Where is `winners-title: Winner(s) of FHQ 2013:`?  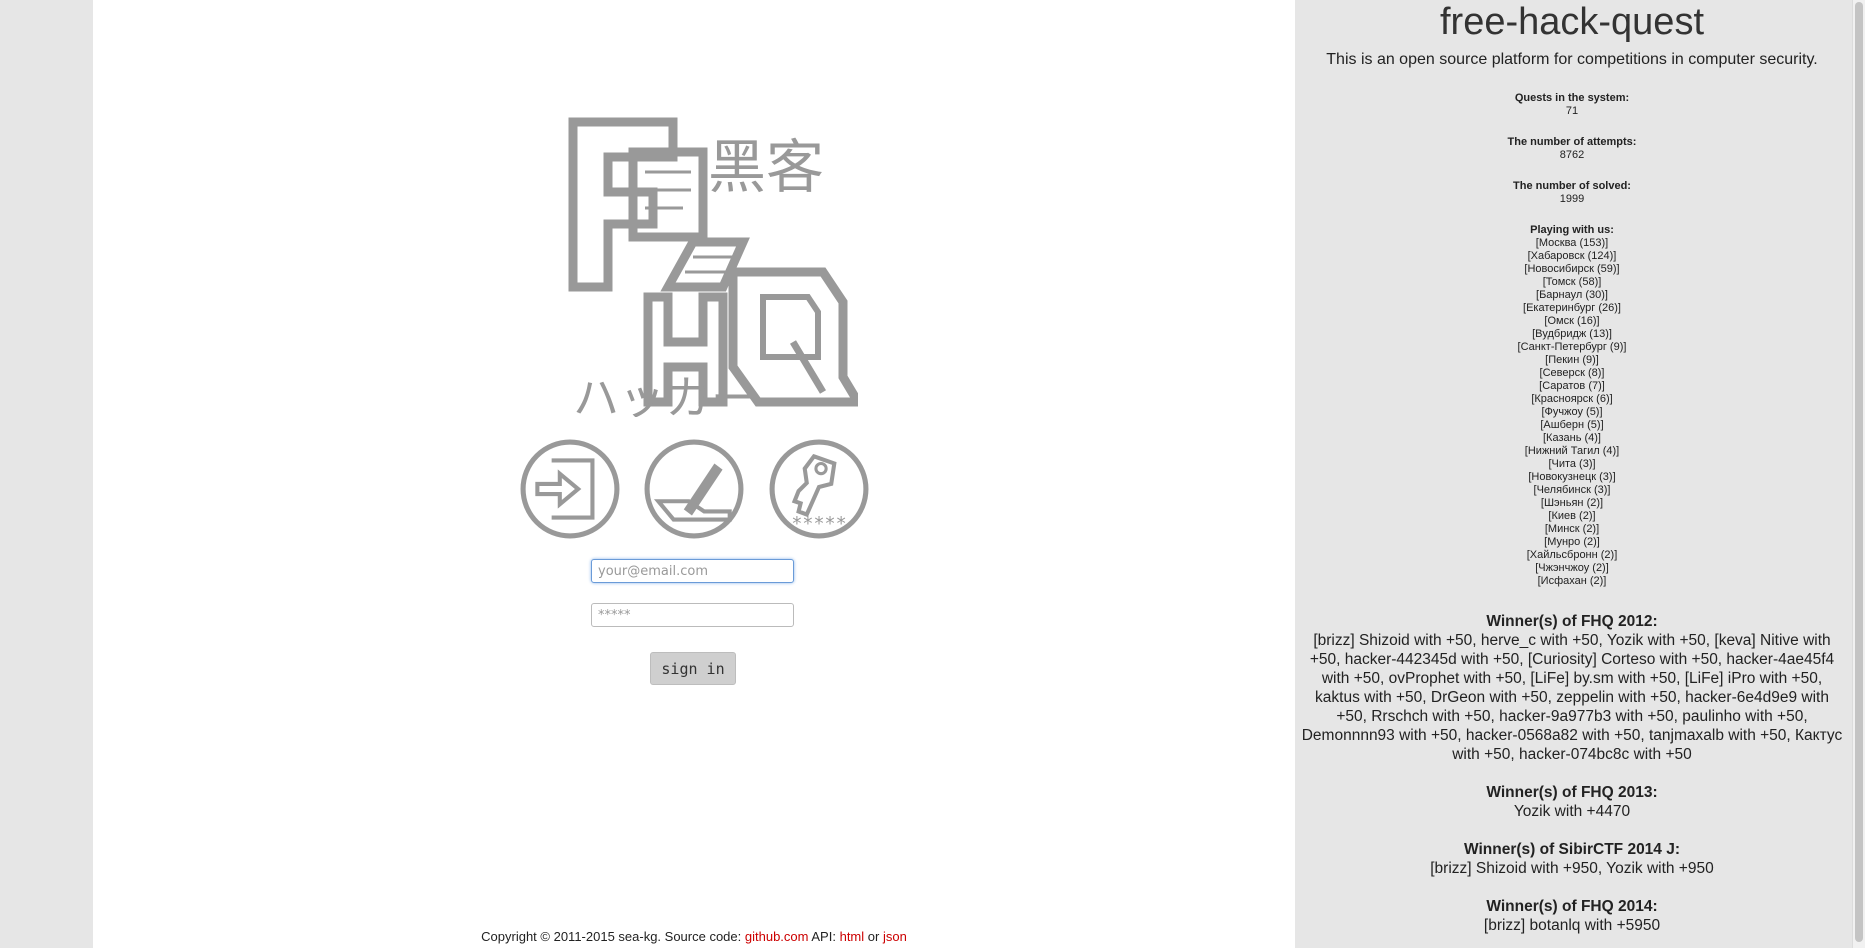 winners-title: Winner(s) of FHQ 2013: is located at coordinates (1572, 792).